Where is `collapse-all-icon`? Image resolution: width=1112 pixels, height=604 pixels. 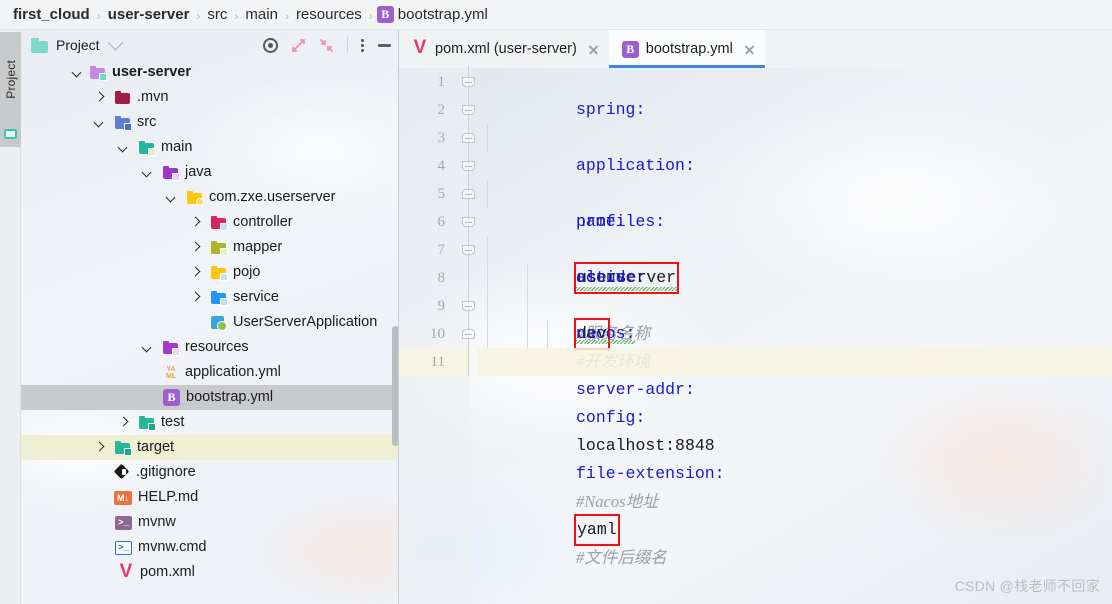 collapse-all-icon is located at coordinates (326, 45).